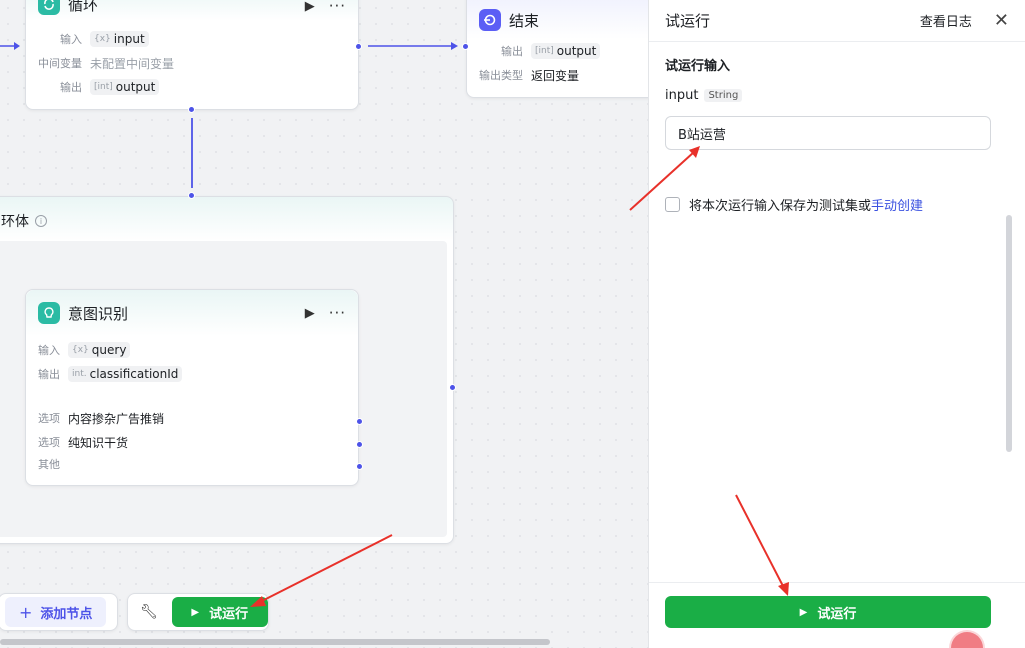  I want to click on canvas-run-button: ▶ 试运行, so click(219, 612).